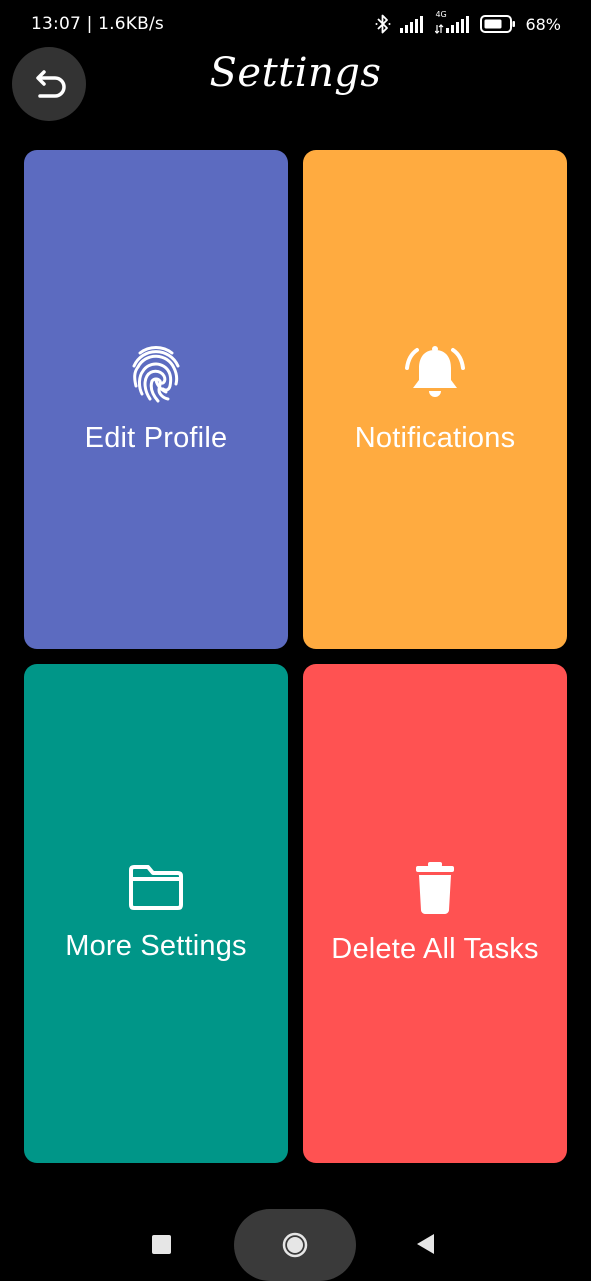 The height and width of the screenshot is (1281, 591). Describe the element at coordinates (161, 1244) in the screenshot. I see `recents-square-icon` at that location.